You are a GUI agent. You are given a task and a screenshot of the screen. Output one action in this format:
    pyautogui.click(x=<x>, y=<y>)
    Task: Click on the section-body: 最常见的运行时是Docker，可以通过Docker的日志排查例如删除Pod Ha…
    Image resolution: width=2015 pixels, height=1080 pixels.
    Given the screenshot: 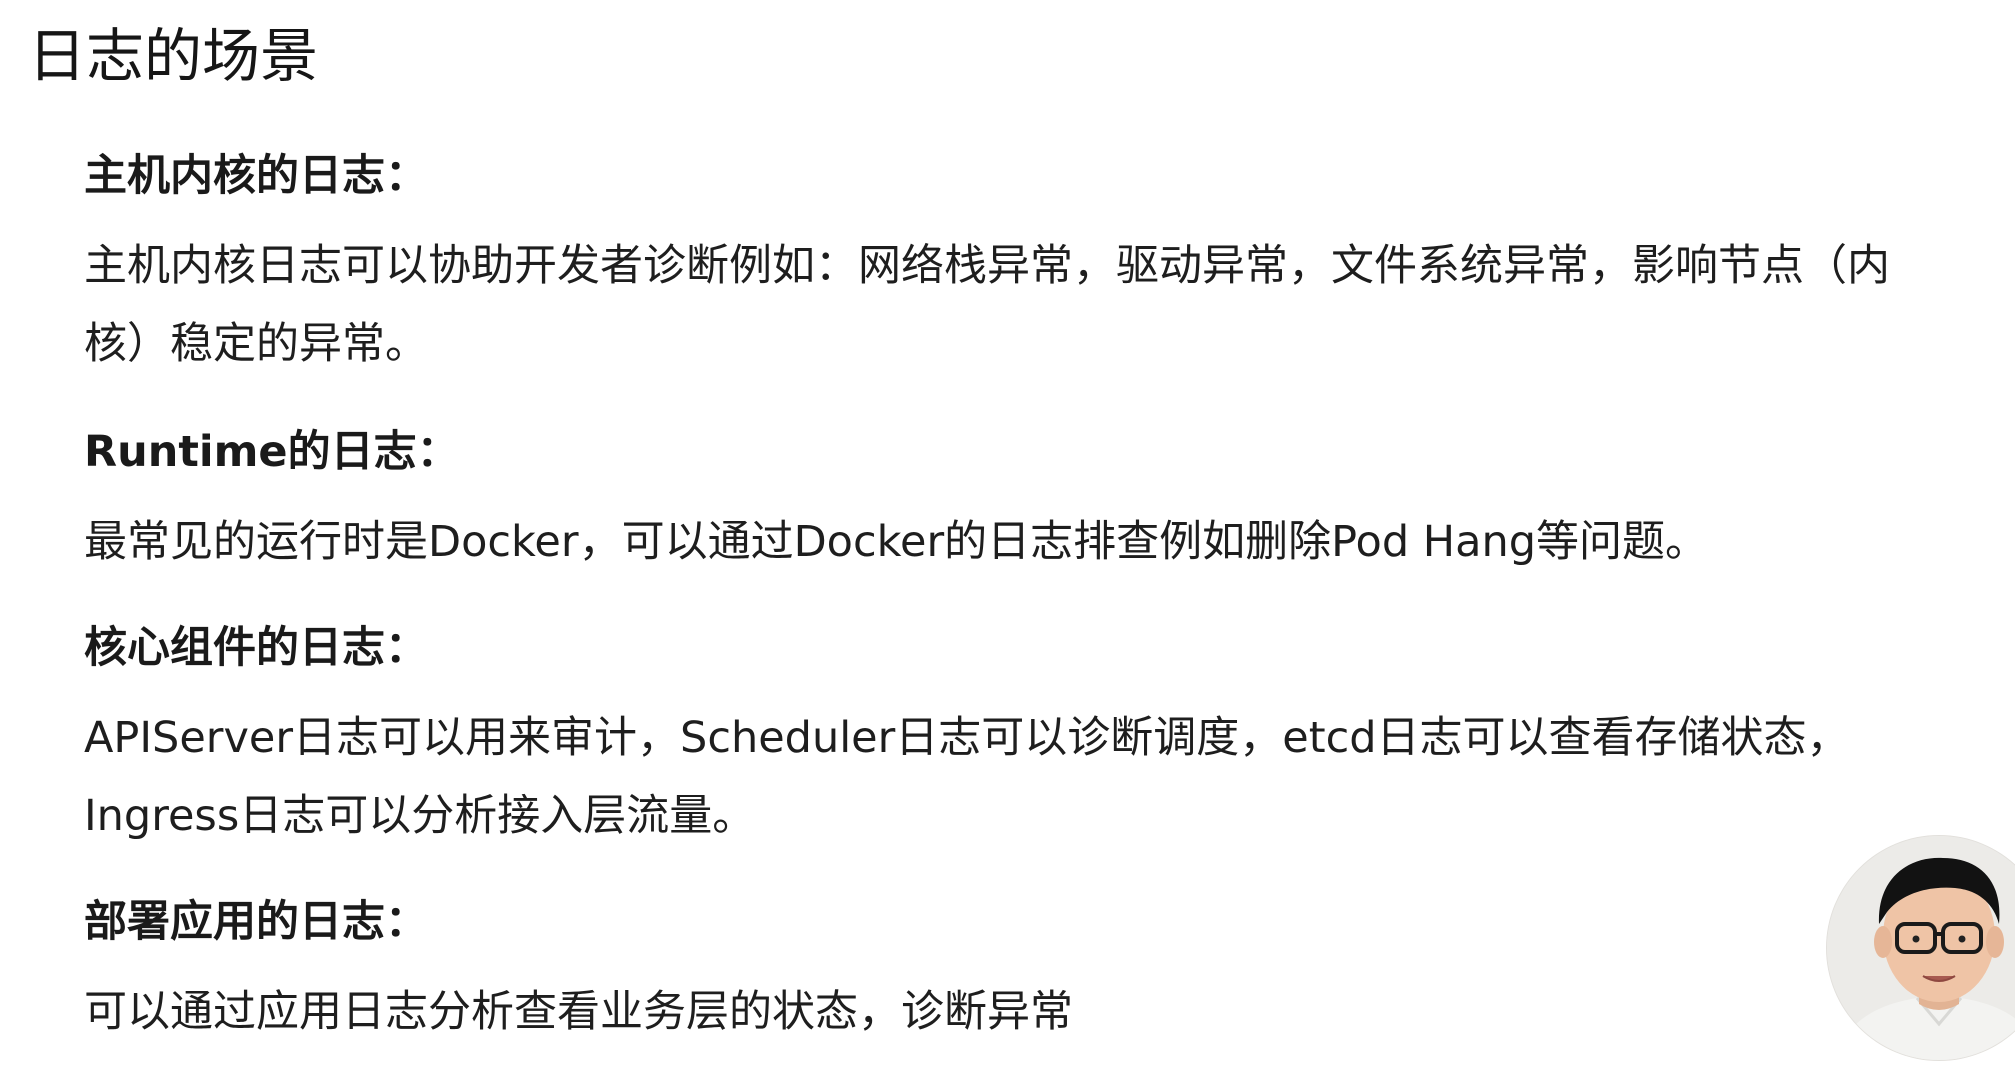 What is the action you would take?
    pyautogui.click(x=1039, y=542)
    